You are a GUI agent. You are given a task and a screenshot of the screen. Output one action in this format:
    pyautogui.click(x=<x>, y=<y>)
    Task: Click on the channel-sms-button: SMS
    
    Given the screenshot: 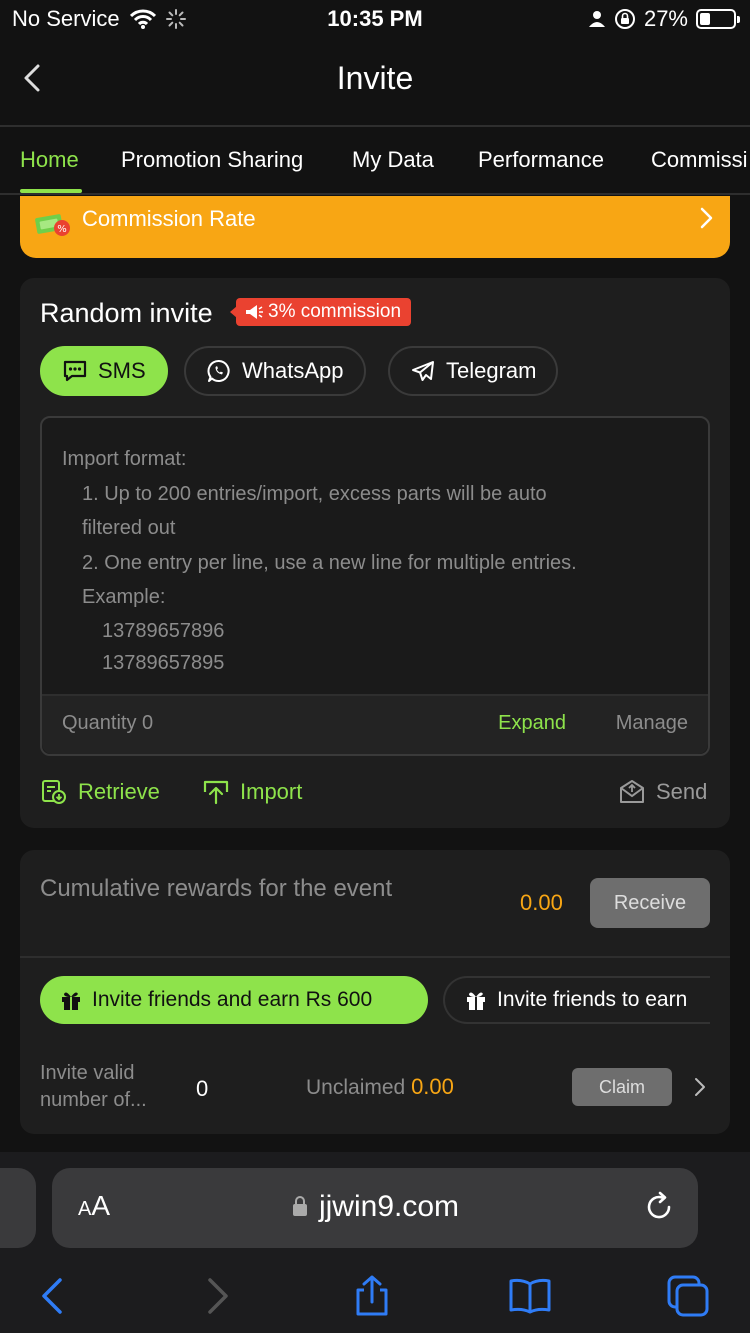 What is the action you would take?
    pyautogui.click(x=104, y=371)
    